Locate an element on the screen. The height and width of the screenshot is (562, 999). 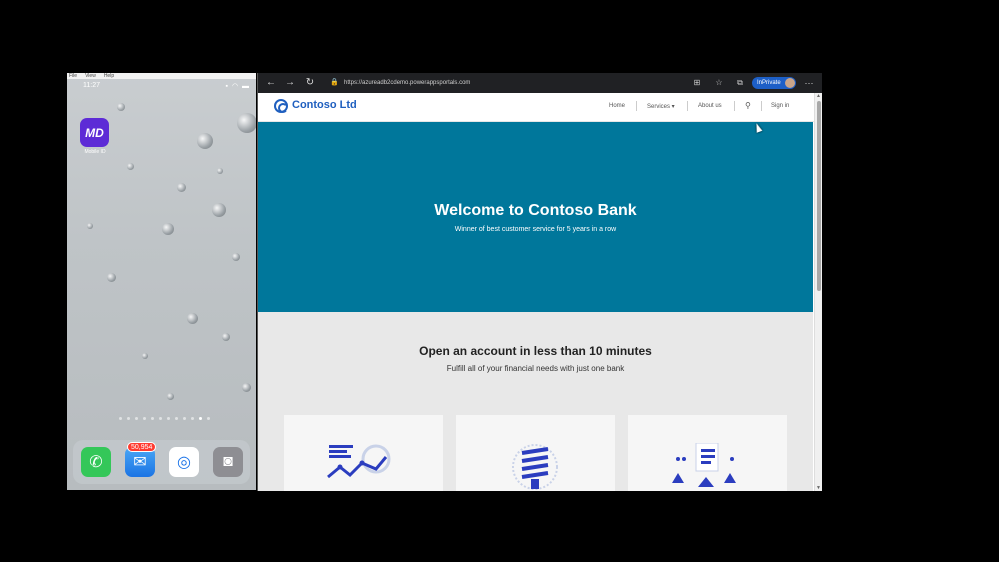
nav-sign-in: Sign in is located at coordinates (780, 106).